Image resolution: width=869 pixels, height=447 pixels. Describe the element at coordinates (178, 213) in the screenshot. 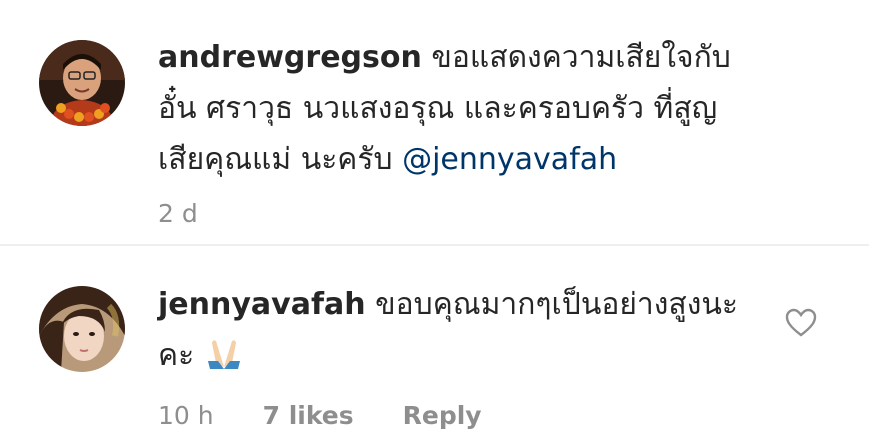

I see `comment-timestamp: 2 d` at that location.